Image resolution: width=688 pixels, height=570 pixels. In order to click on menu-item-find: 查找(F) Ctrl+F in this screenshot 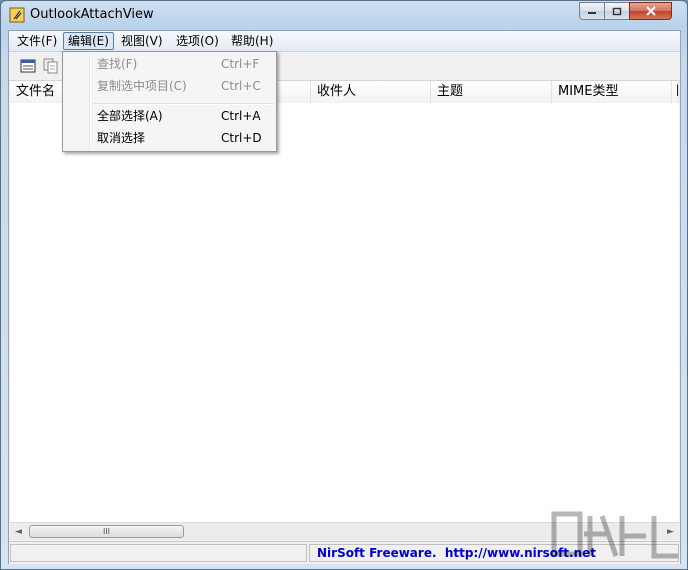, I will do `click(169, 64)`.